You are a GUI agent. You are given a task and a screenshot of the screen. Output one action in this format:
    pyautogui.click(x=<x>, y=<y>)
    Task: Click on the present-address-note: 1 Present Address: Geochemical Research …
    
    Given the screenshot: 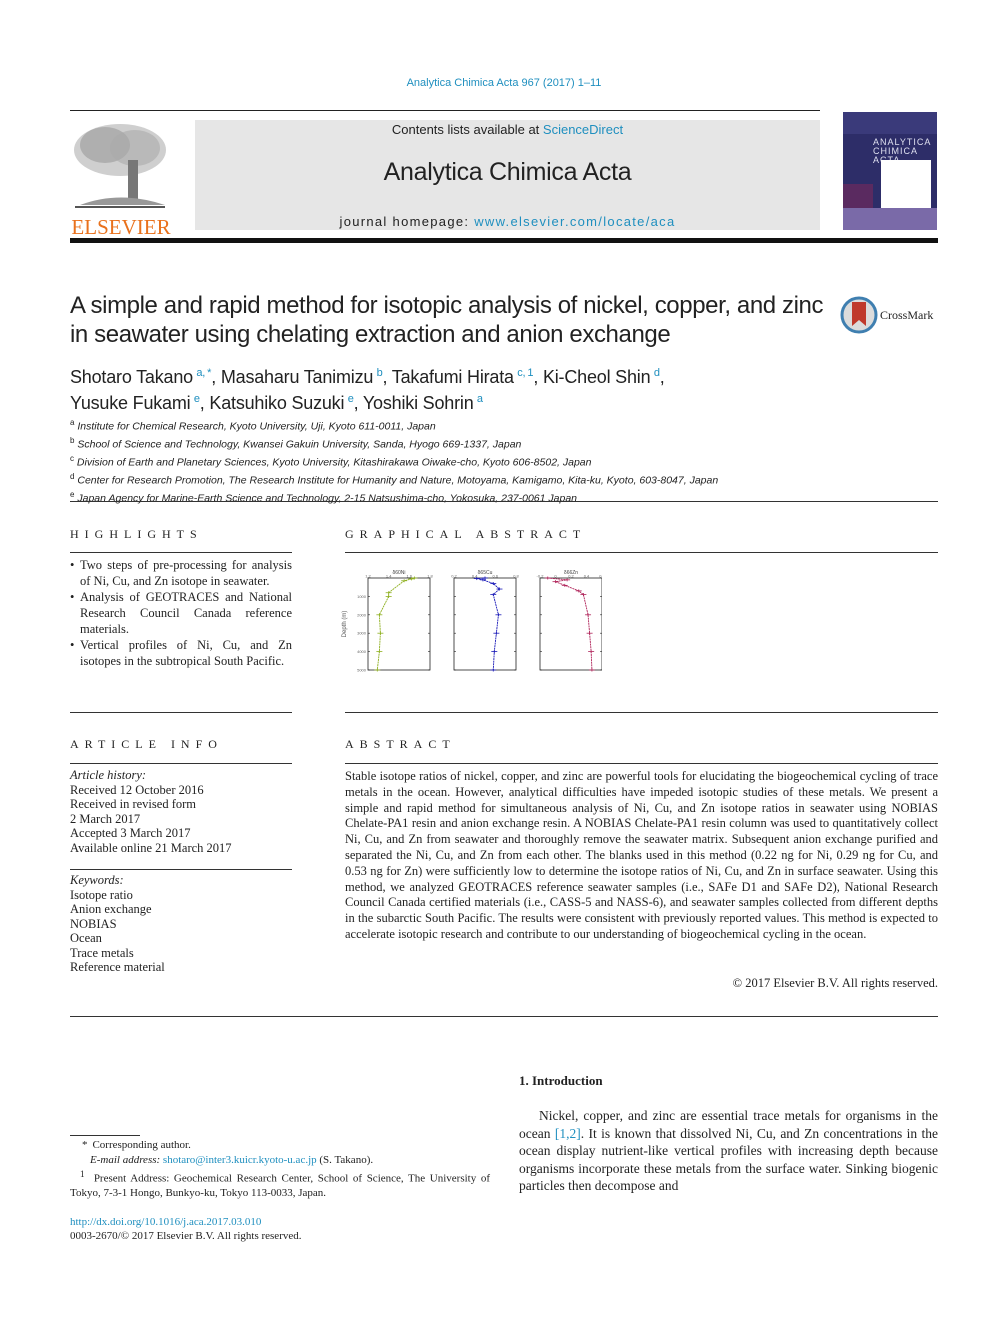 What is the action you would take?
    pyautogui.click(x=280, y=1184)
    